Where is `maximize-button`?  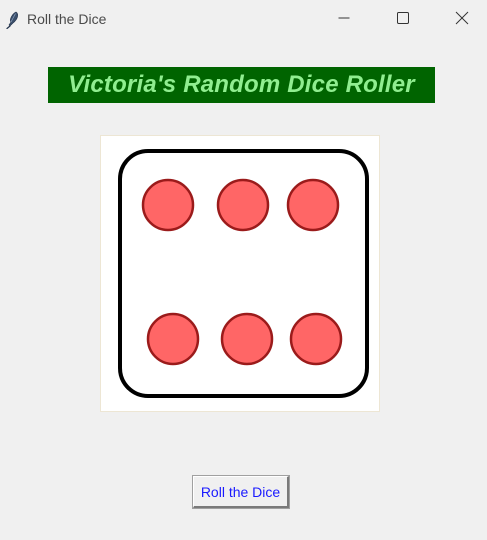
maximize-button is located at coordinates (403, 20).